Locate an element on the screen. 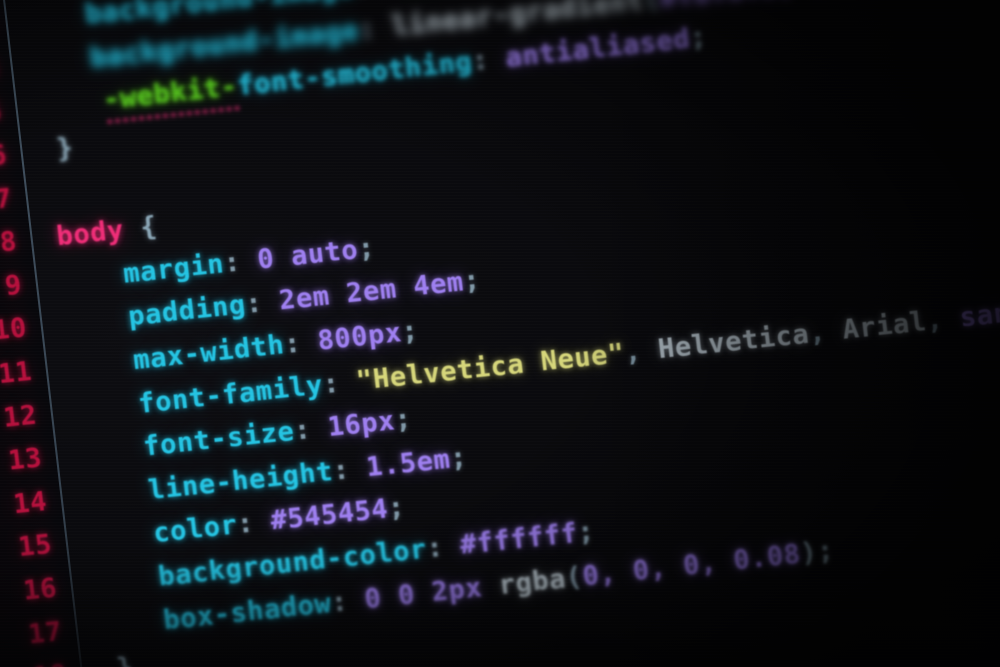  line-number: 11 is located at coordinates (17, 373).